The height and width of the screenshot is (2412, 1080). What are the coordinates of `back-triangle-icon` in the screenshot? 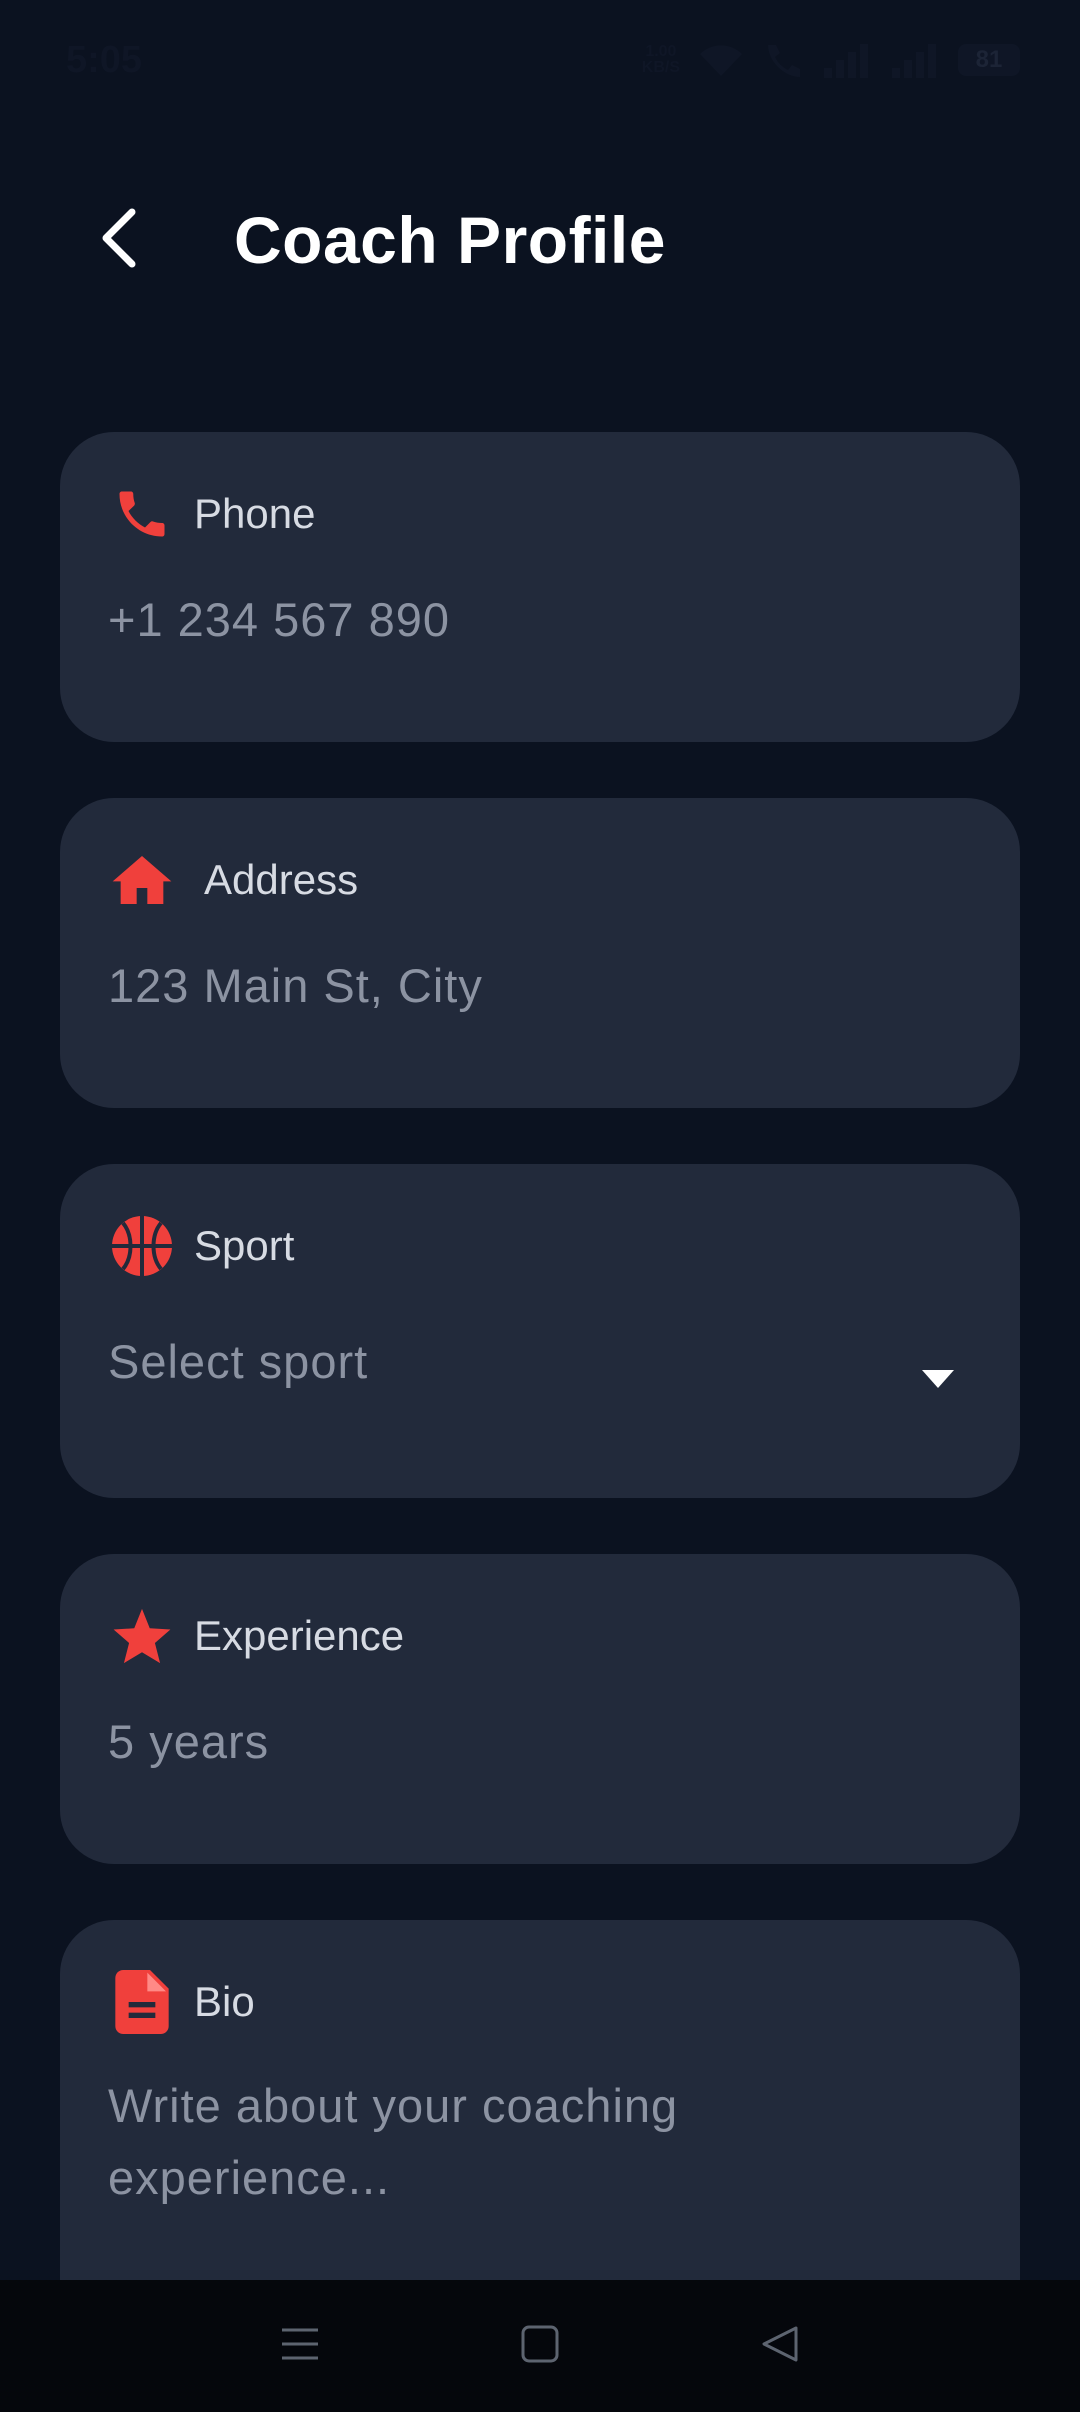 It's located at (780, 2346).